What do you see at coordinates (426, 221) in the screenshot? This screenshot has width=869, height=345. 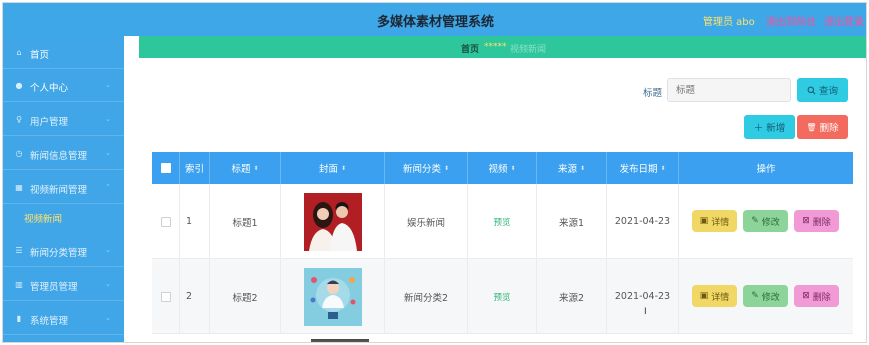 I see `row-category: 娱乐新闻` at bounding box center [426, 221].